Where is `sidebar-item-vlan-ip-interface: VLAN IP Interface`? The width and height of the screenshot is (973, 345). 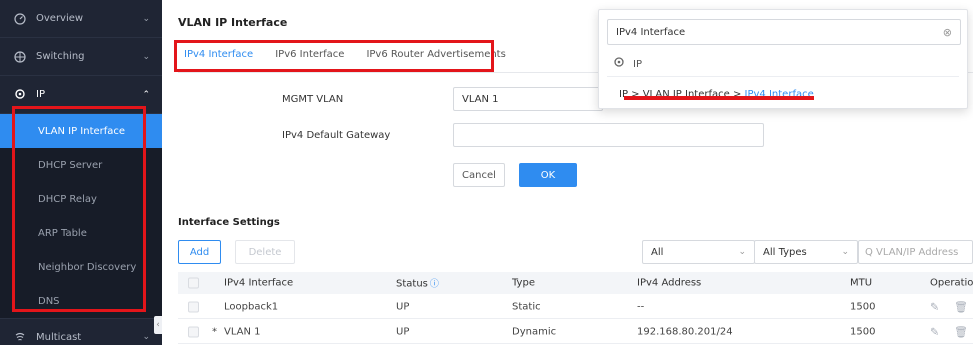
sidebar-item-vlan-ip-interface: VLAN IP Interface is located at coordinates (81, 131).